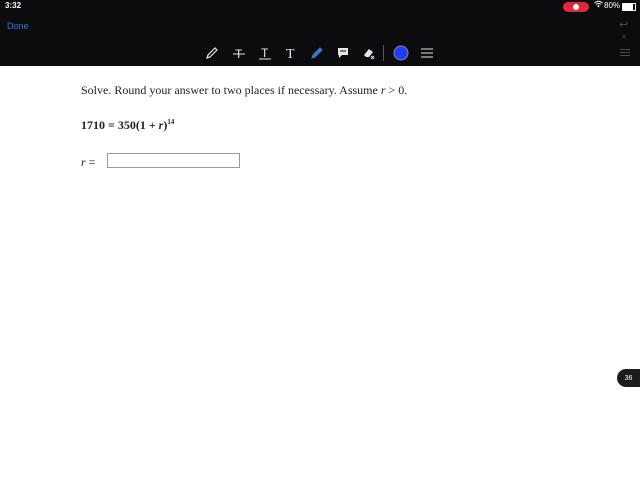 This screenshot has height=480, width=640. What do you see at coordinates (212, 53) in the screenshot?
I see `pencil-icon` at bounding box center [212, 53].